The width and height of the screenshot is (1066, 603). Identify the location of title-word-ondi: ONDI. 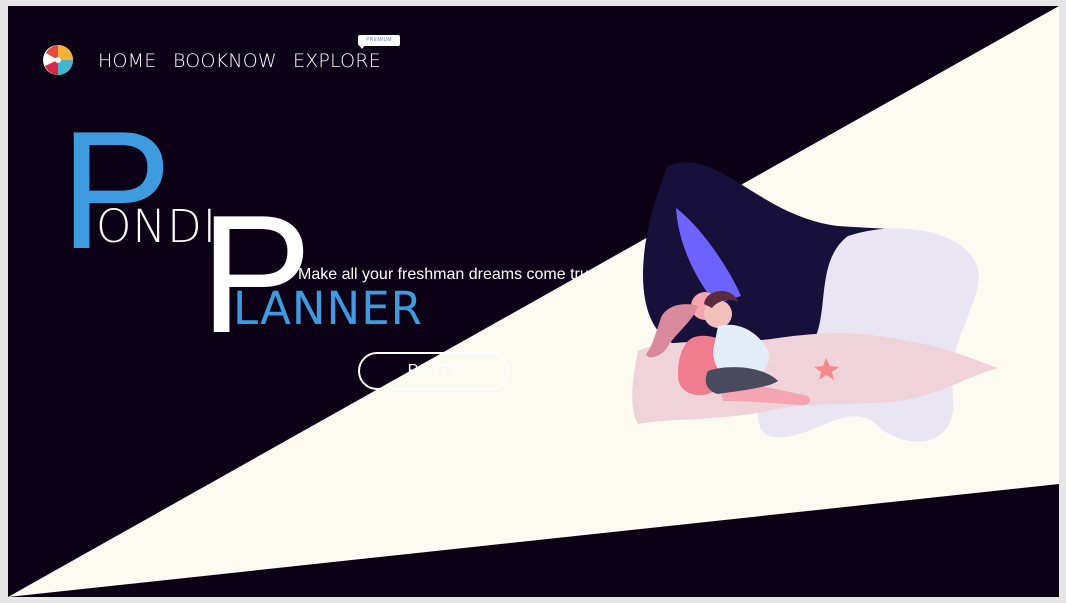
(157, 226).